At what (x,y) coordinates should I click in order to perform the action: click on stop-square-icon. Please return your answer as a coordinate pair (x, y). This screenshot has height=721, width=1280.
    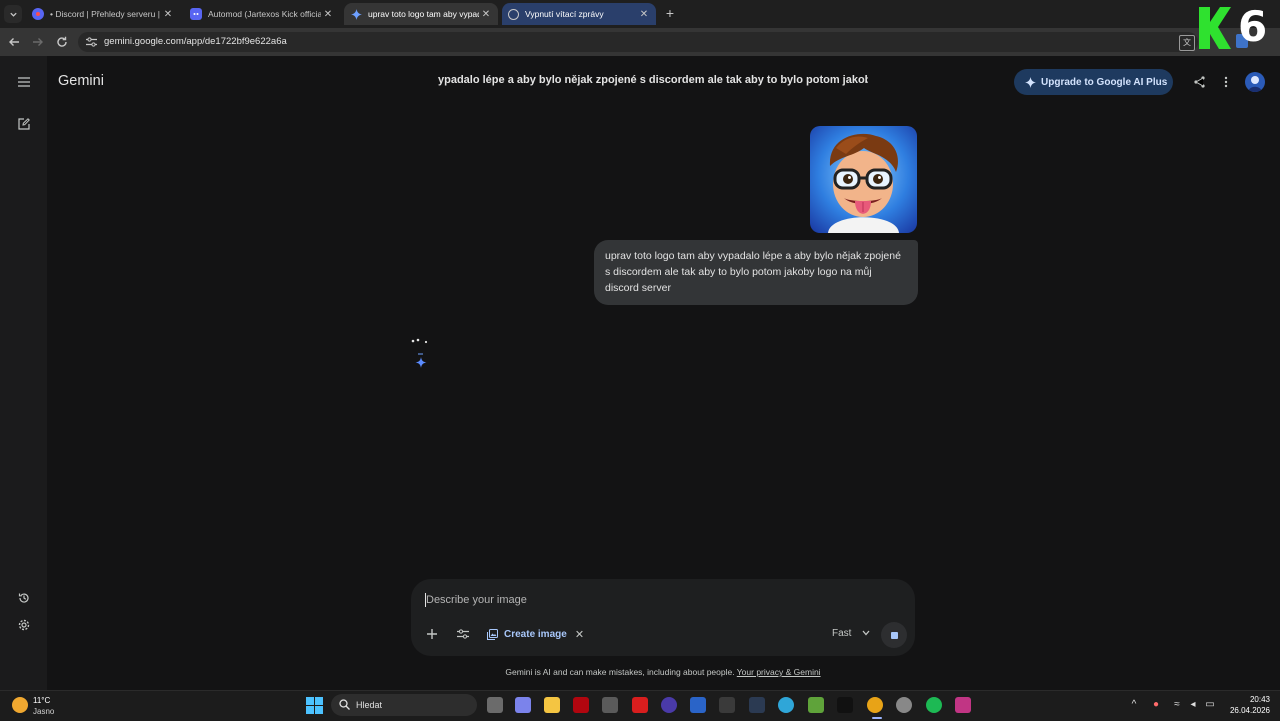
    Looking at the image, I should click on (894, 635).